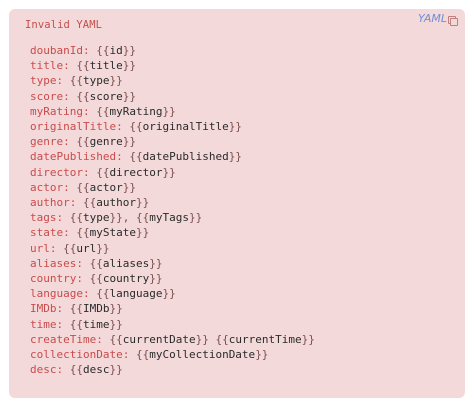  What do you see at coordinates (76, 370) in the screenshot?
I see `code-line: desc: {{desc}}` at bounding box center [76, 370].